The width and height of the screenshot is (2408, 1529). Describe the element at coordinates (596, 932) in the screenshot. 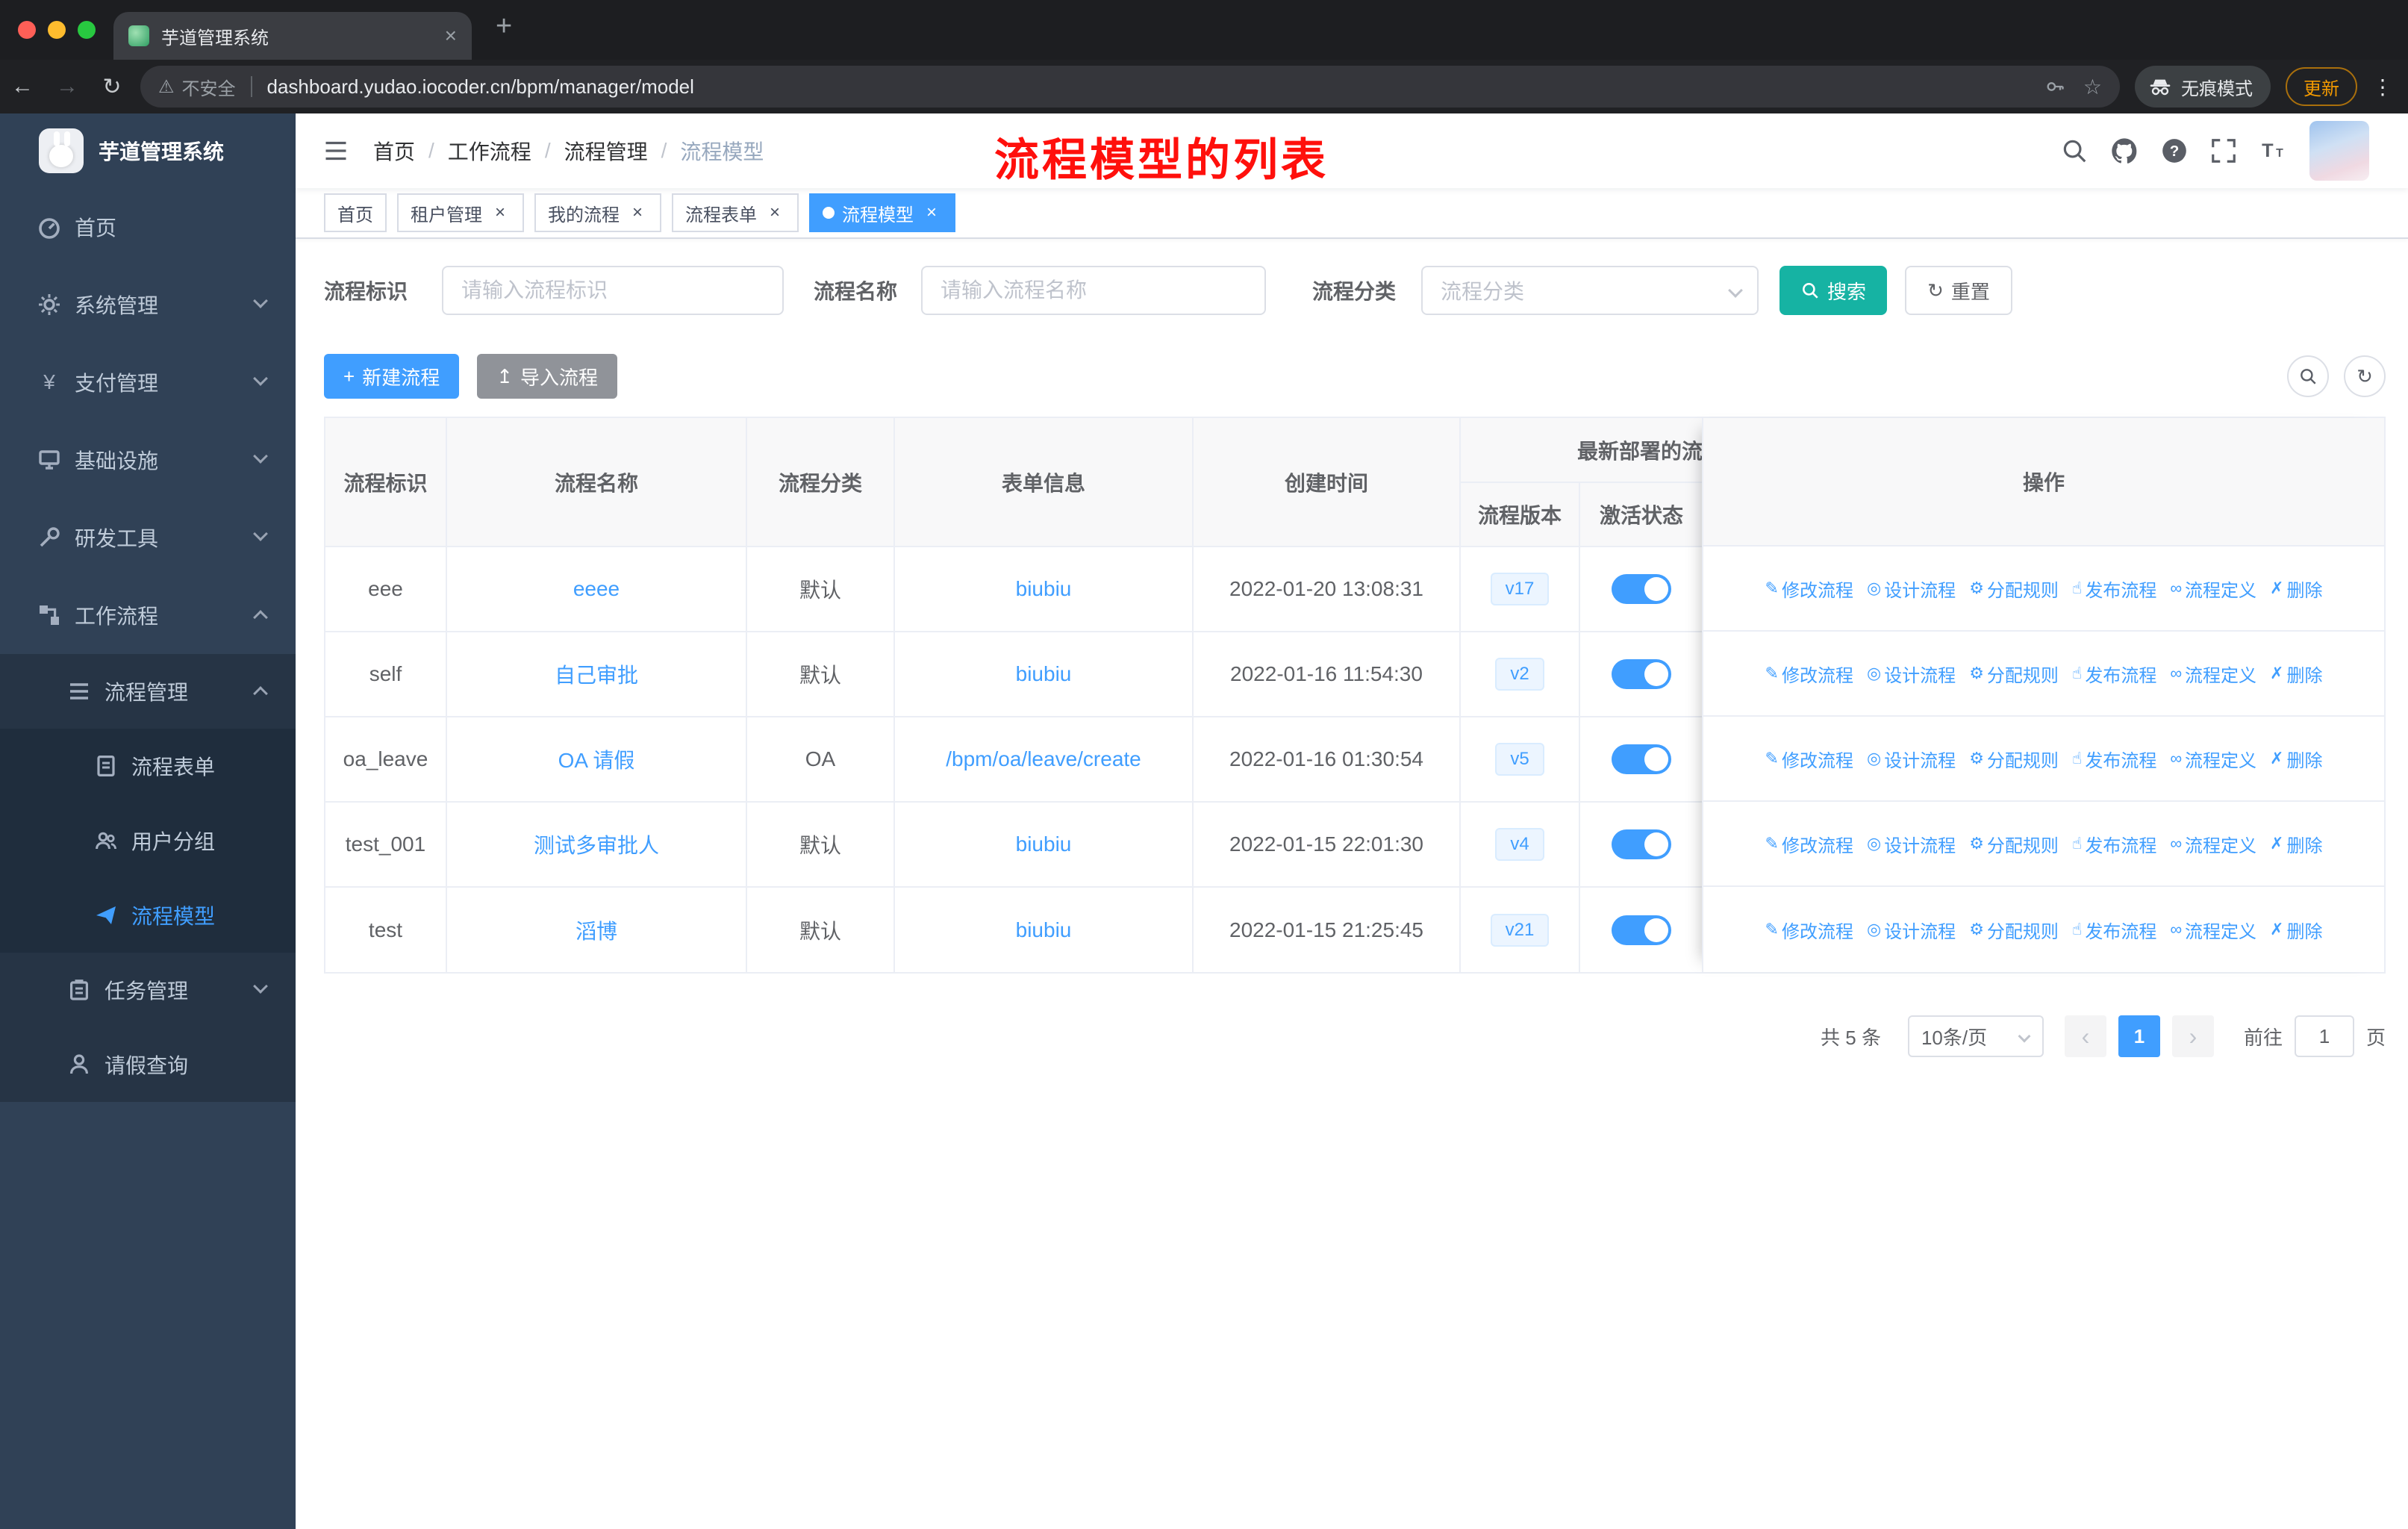

I see `process-name-link: 滔博` at that location.